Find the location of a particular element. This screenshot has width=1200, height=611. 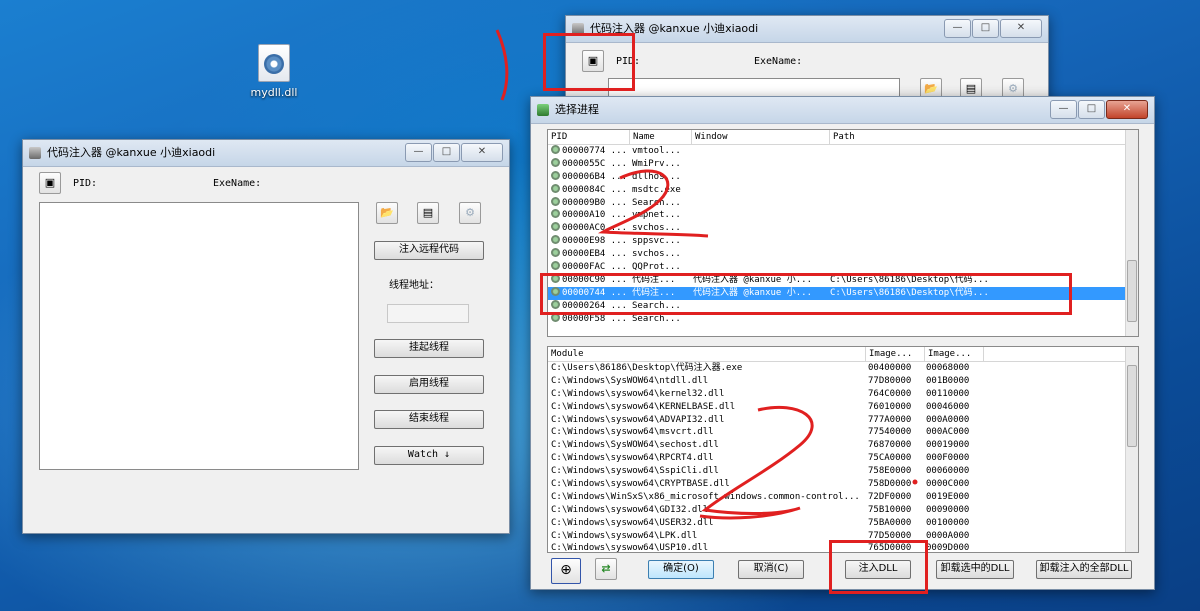

module-list-scrollbar is located at coordinates (1131, 449).